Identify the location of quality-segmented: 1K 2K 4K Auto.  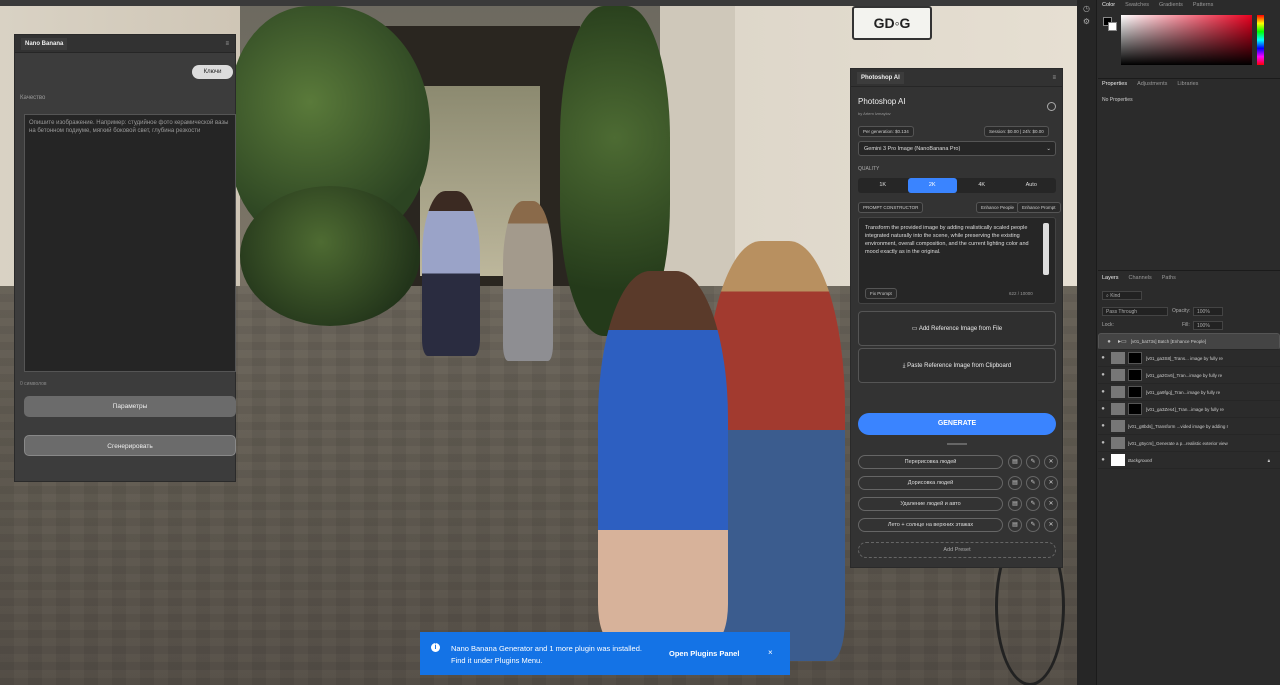
(957, 185).